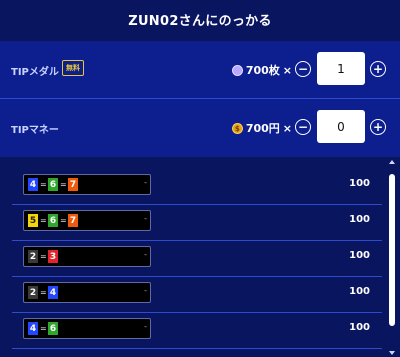  What do you see at coordinates (392, 353) in the screenshot?
I see `scroll-down-icon` at bounding box center [392, 353].